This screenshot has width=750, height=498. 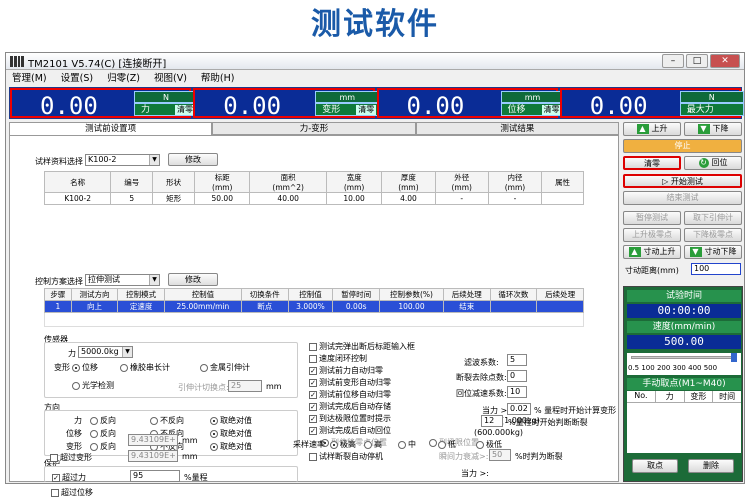 I want to click on minimize-button: –, so click(x=673, y=61).